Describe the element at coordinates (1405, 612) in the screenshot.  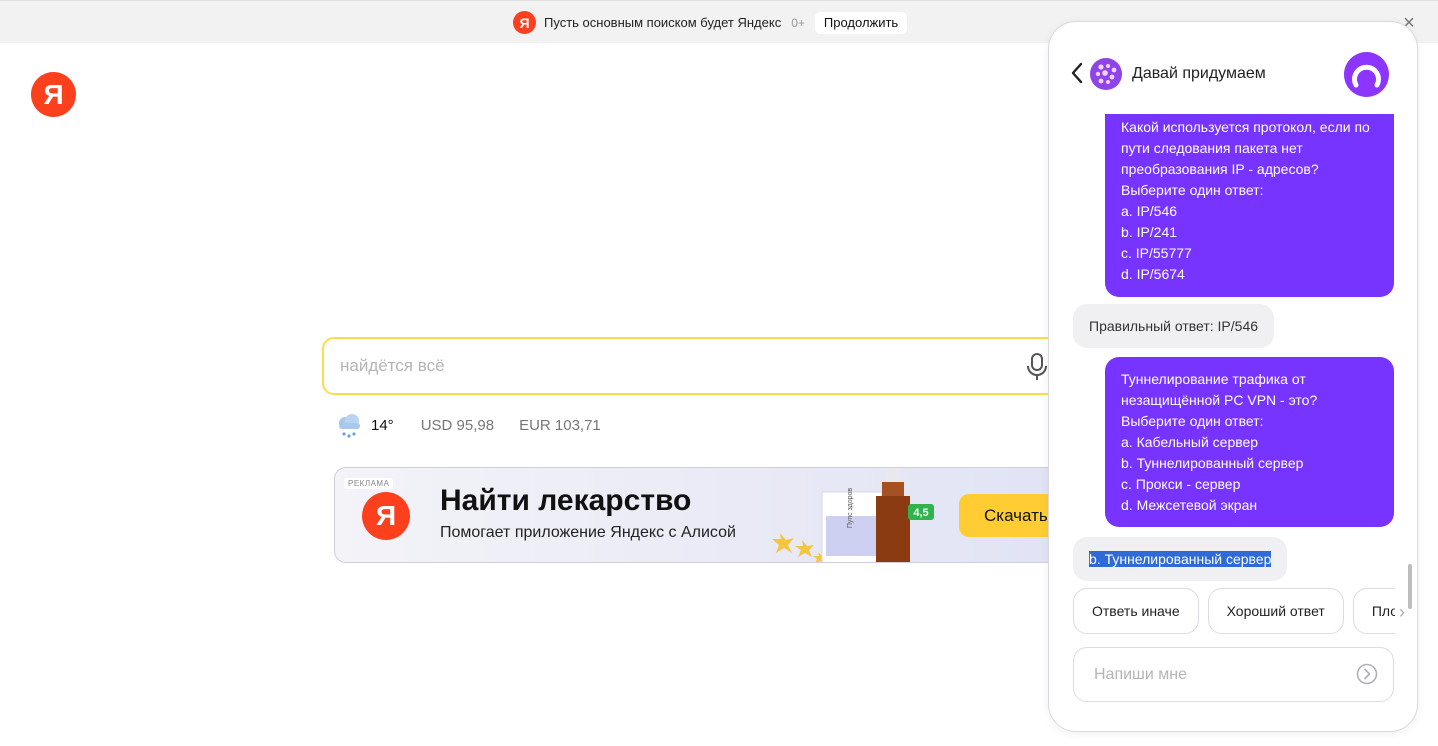
I see `chevron-right-icon: ›` at that location.